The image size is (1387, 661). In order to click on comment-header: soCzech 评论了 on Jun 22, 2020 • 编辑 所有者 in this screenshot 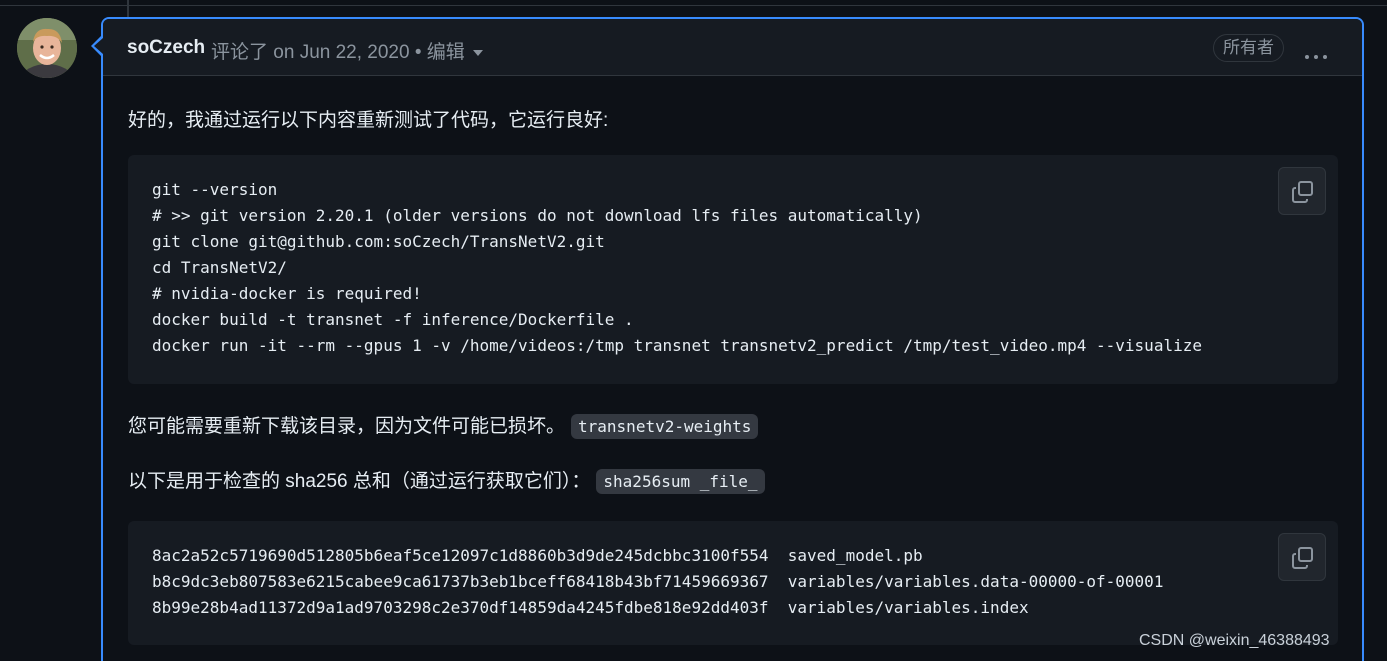, I will do `click(732, 47)`.